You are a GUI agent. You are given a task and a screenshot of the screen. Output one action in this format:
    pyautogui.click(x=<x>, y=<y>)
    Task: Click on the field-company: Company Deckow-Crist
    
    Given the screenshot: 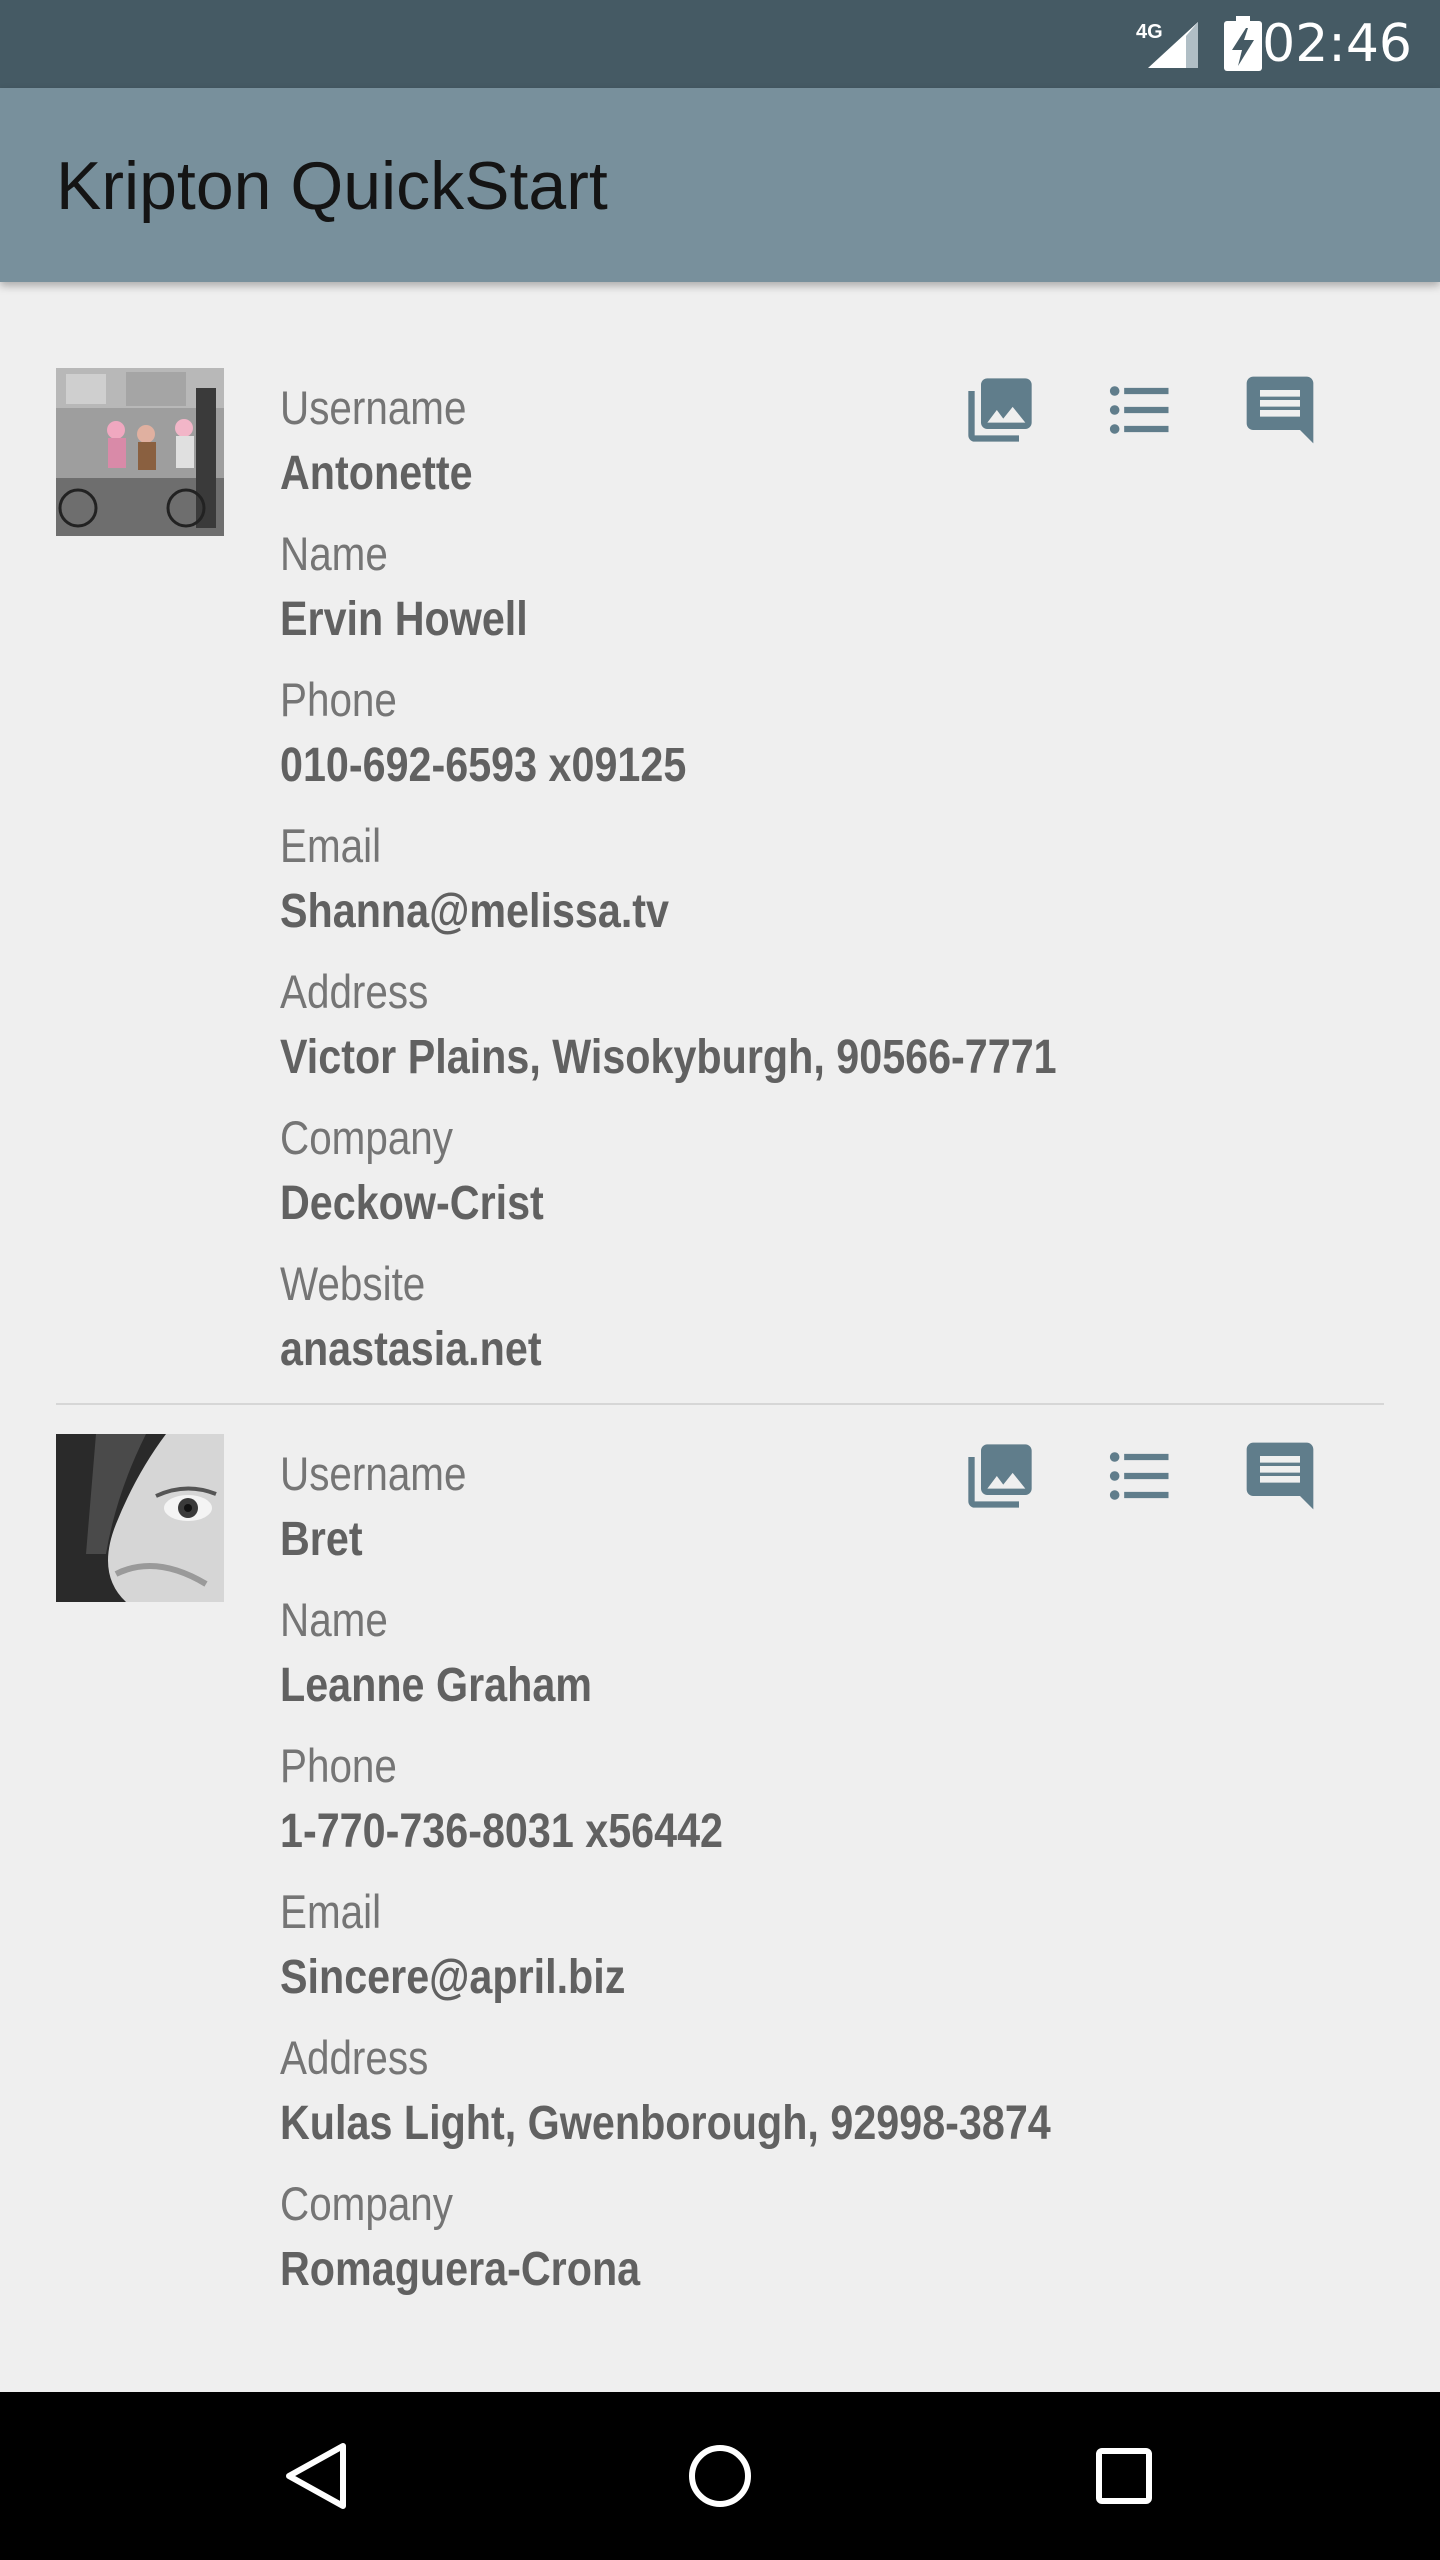 What is the action you would take?
    pyautogui.click(x=780, y=1183)
    